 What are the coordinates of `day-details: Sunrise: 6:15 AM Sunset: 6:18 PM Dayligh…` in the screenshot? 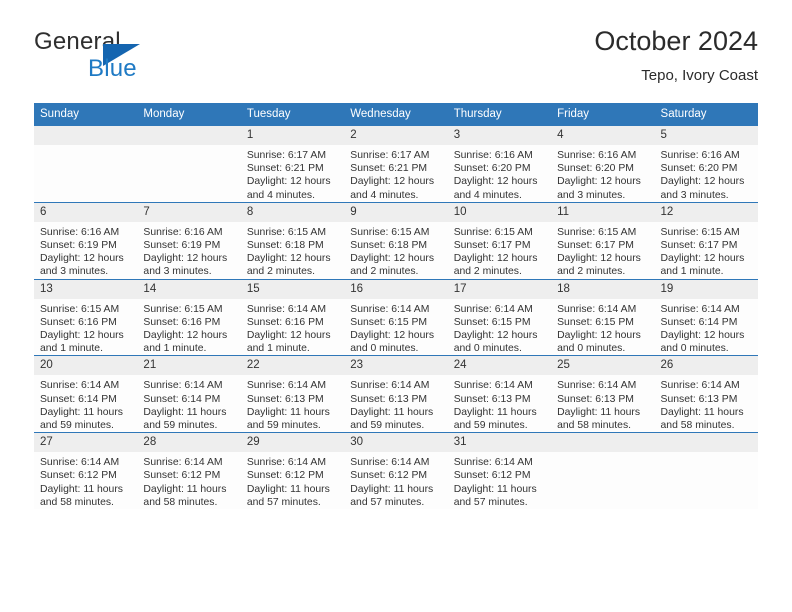 It's located at (395, 250).